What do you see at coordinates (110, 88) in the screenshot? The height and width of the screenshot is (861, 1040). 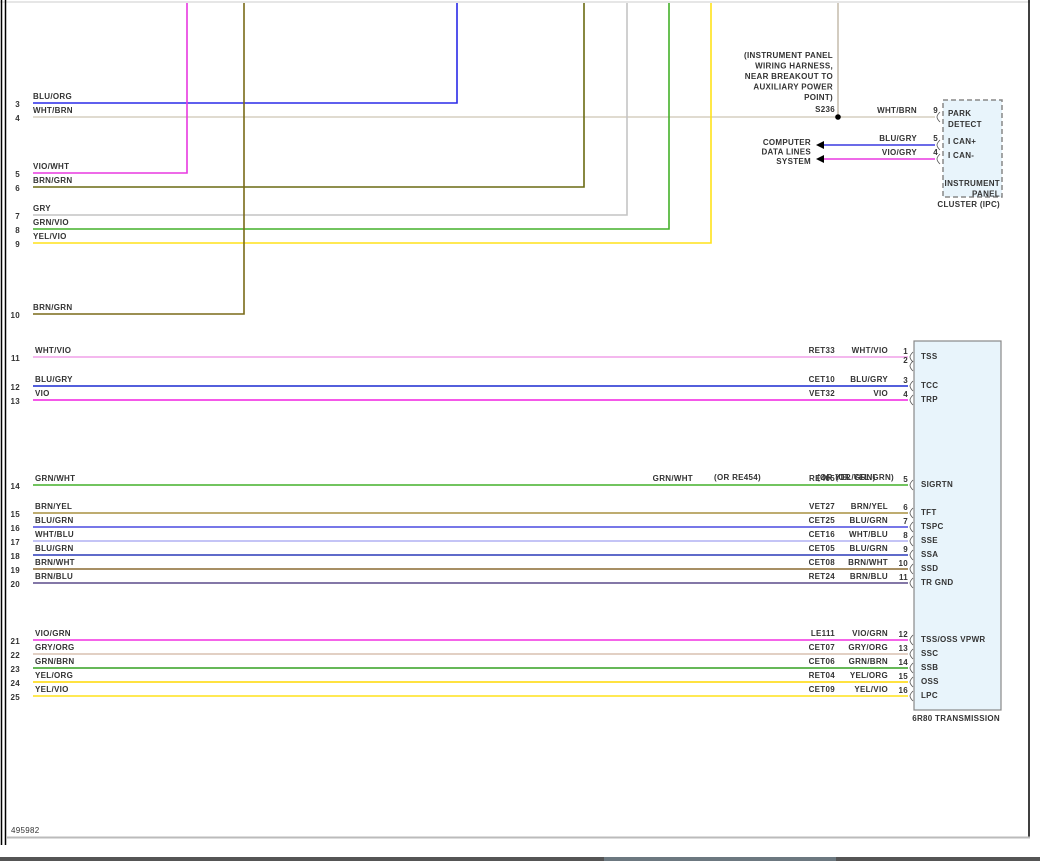 I see `wire-vio-wht` at bounding box center [110, 88].